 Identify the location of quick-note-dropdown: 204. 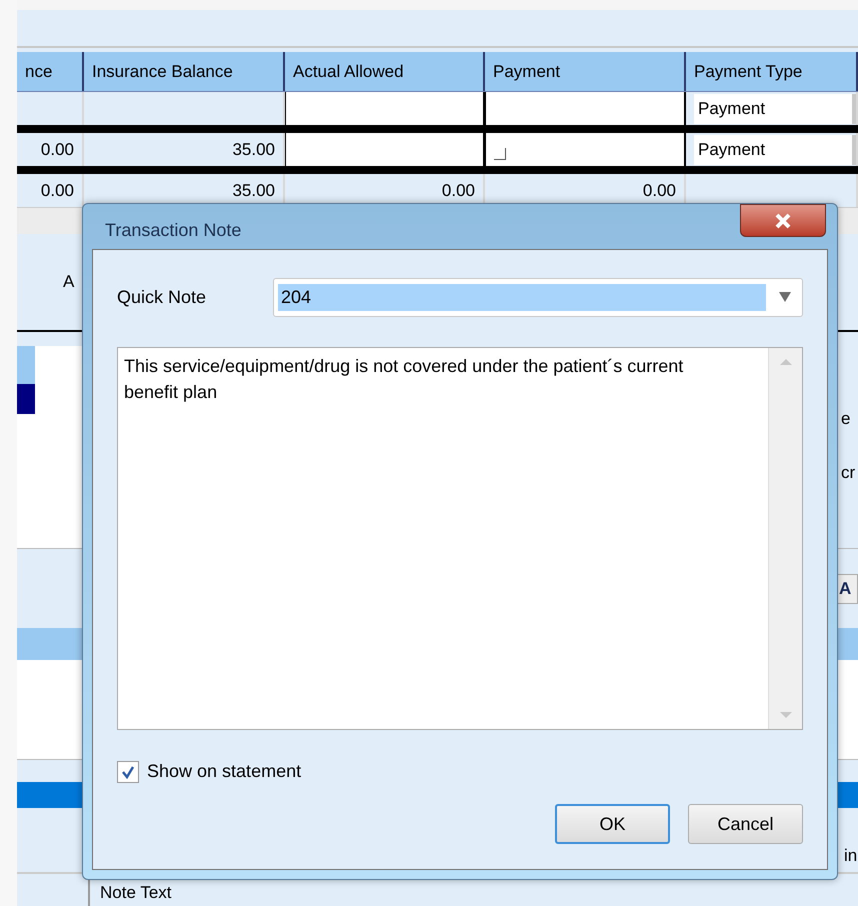
(538, 297).